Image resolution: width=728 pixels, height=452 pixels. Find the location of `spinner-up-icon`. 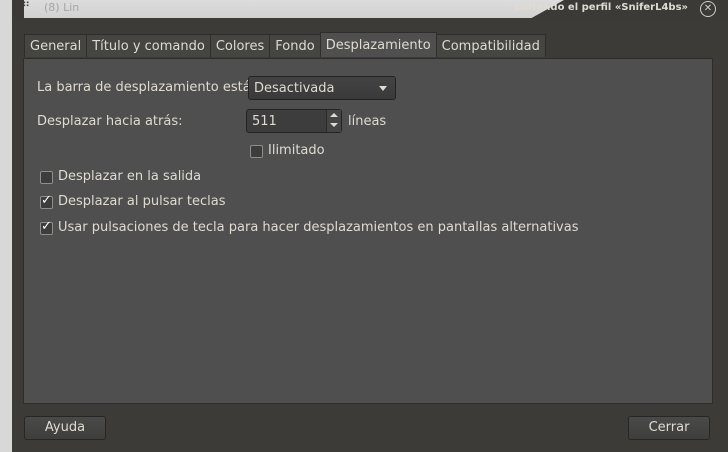

spinner-up-icon is located at coordinates (334, 115).